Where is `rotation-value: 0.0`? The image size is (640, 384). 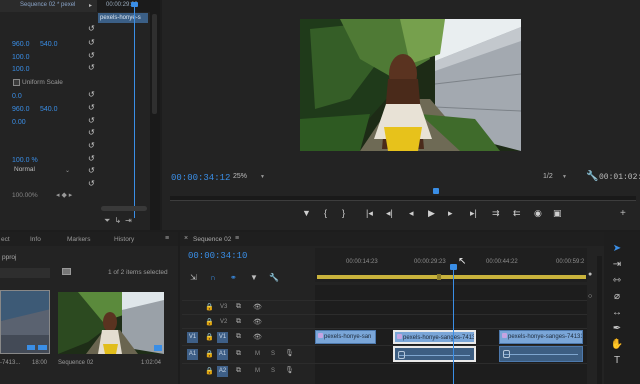 rotation-value: 0.0 is located at coordinates (17, 96).